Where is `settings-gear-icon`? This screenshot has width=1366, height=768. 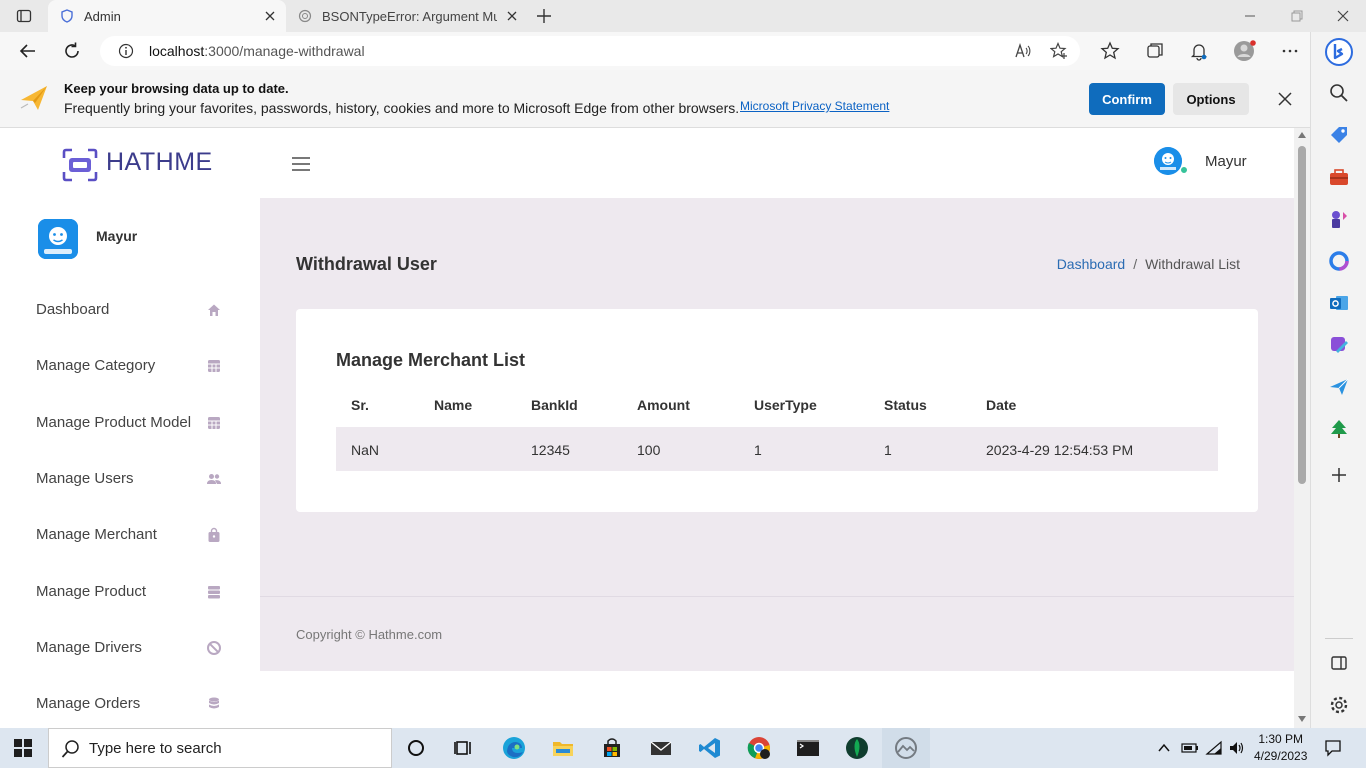 settings-gear-icon is located at coordinates (1339, 705).